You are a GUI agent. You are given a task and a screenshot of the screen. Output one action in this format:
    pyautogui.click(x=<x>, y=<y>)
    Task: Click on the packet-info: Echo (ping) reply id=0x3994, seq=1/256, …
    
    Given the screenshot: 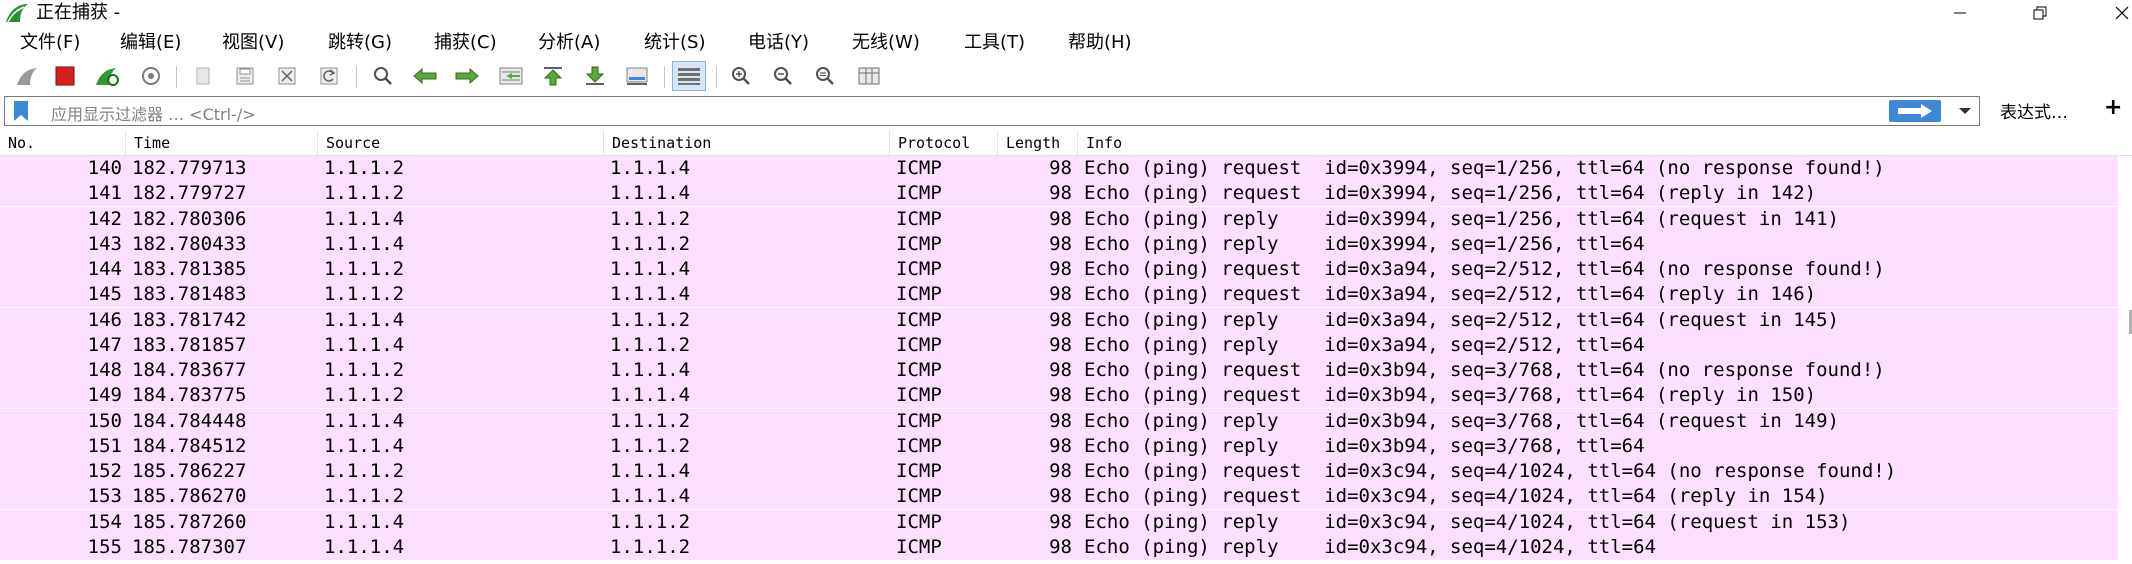 What is the action you would take?
    pyautogui.click(x=1364, y=243)
    